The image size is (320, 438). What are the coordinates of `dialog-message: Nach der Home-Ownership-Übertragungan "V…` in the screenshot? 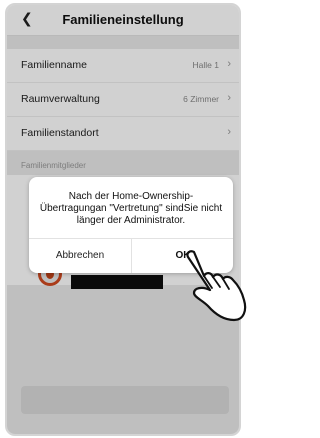 It's located at (131, 208).